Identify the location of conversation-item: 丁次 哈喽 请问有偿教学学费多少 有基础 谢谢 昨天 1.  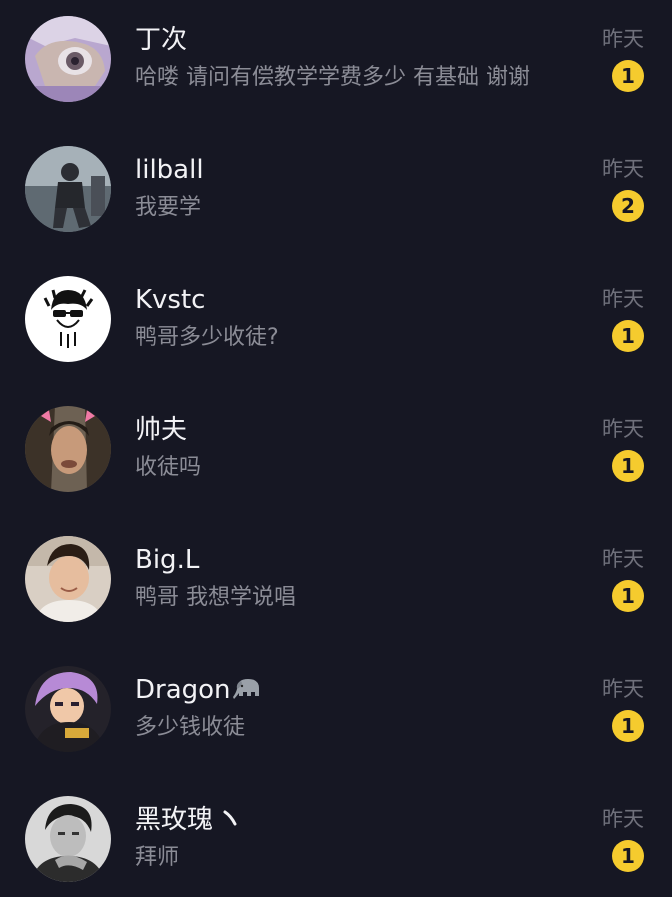
(336, 65).